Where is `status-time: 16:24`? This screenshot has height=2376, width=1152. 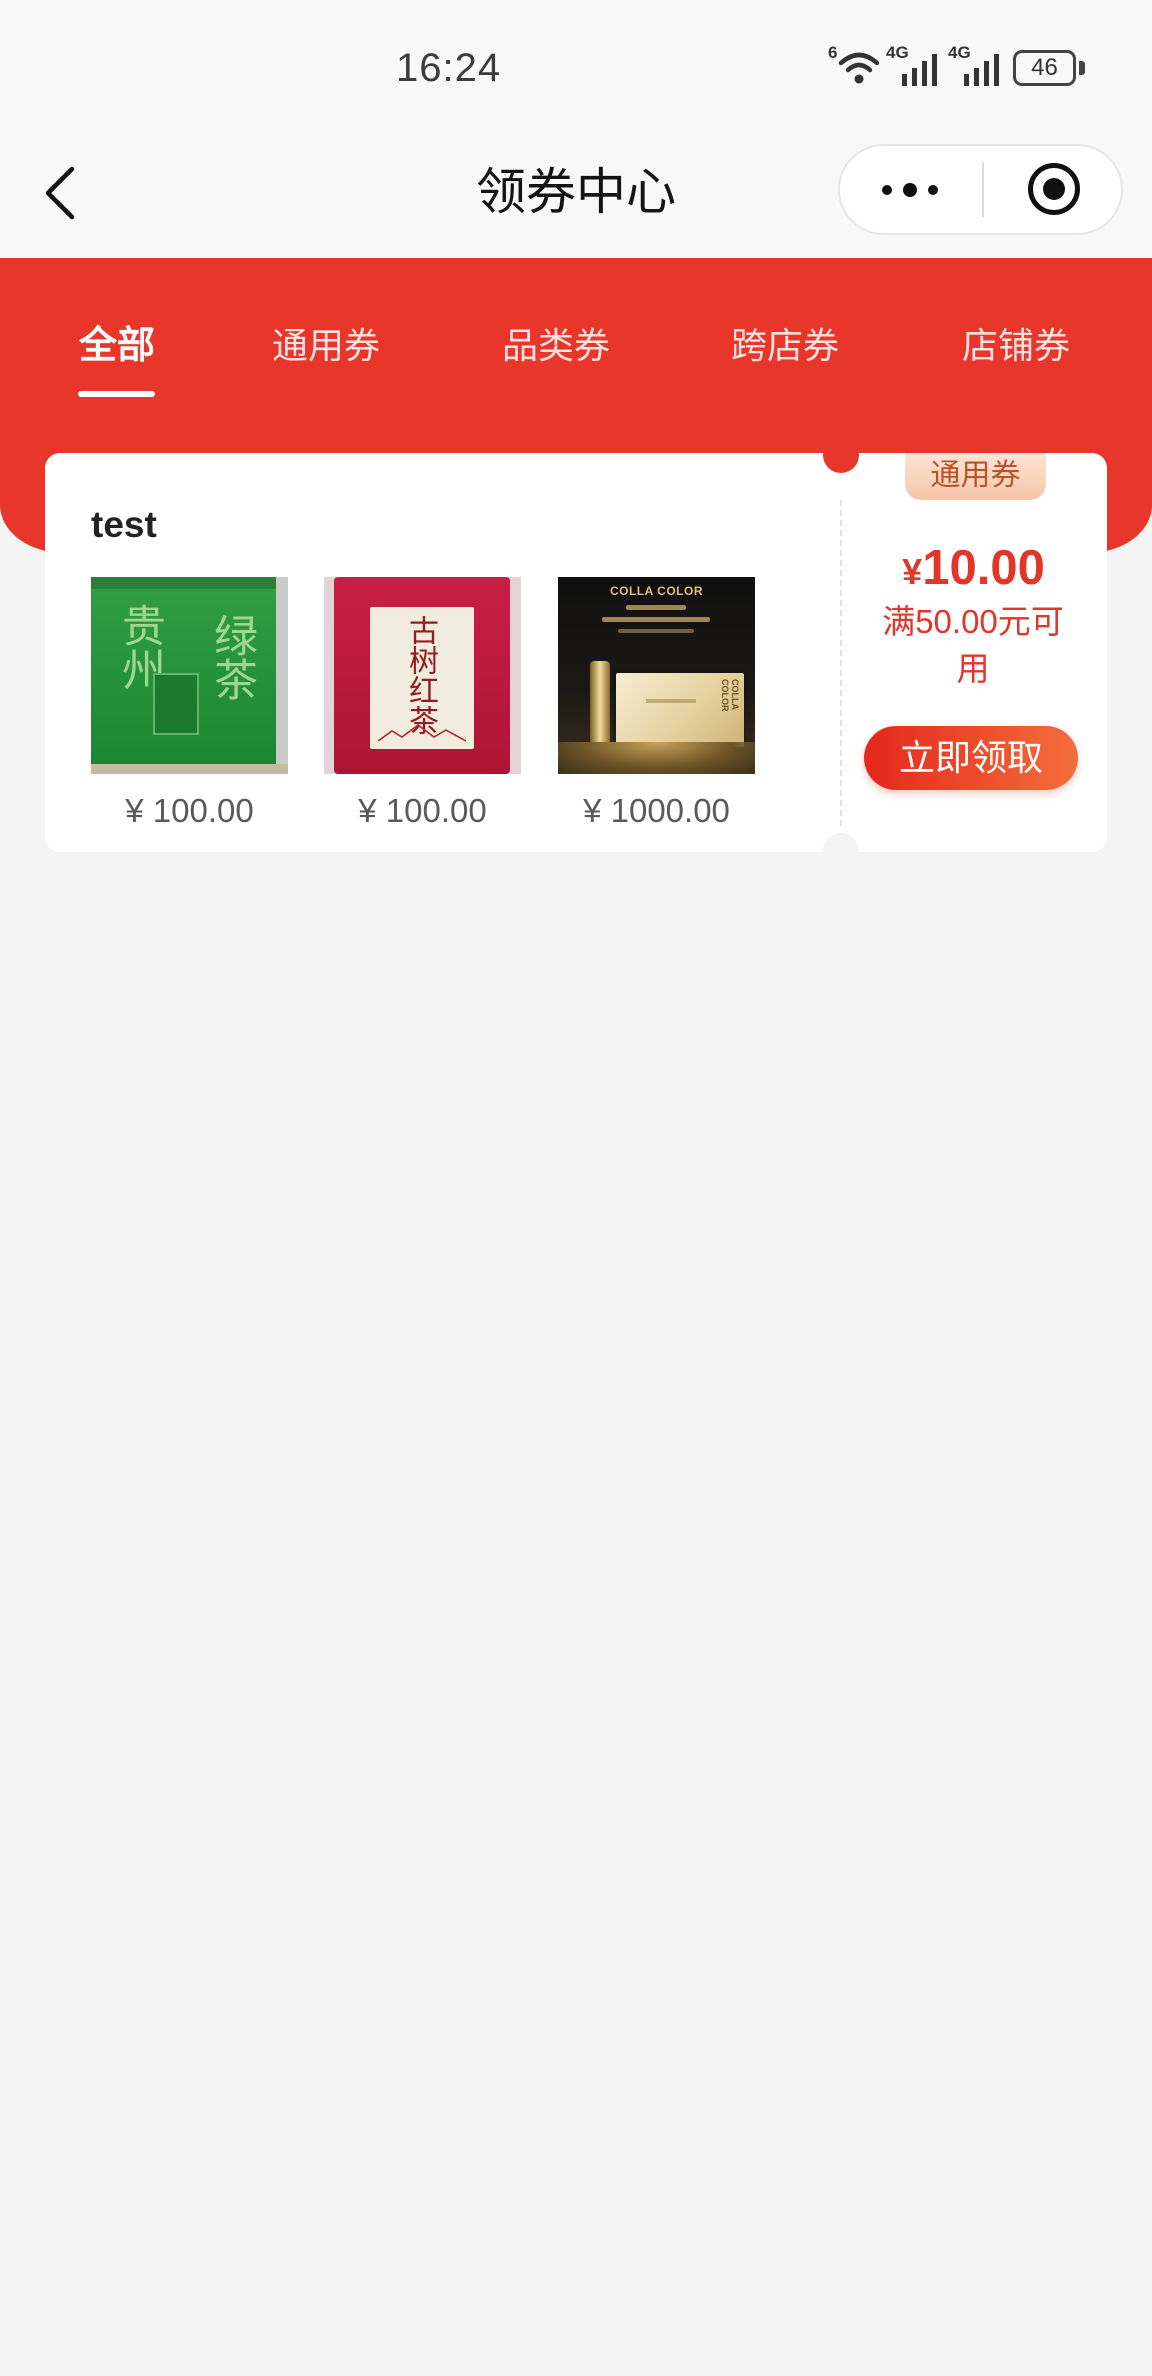 status-time: 16:24 is located at coordinates (449, 68).